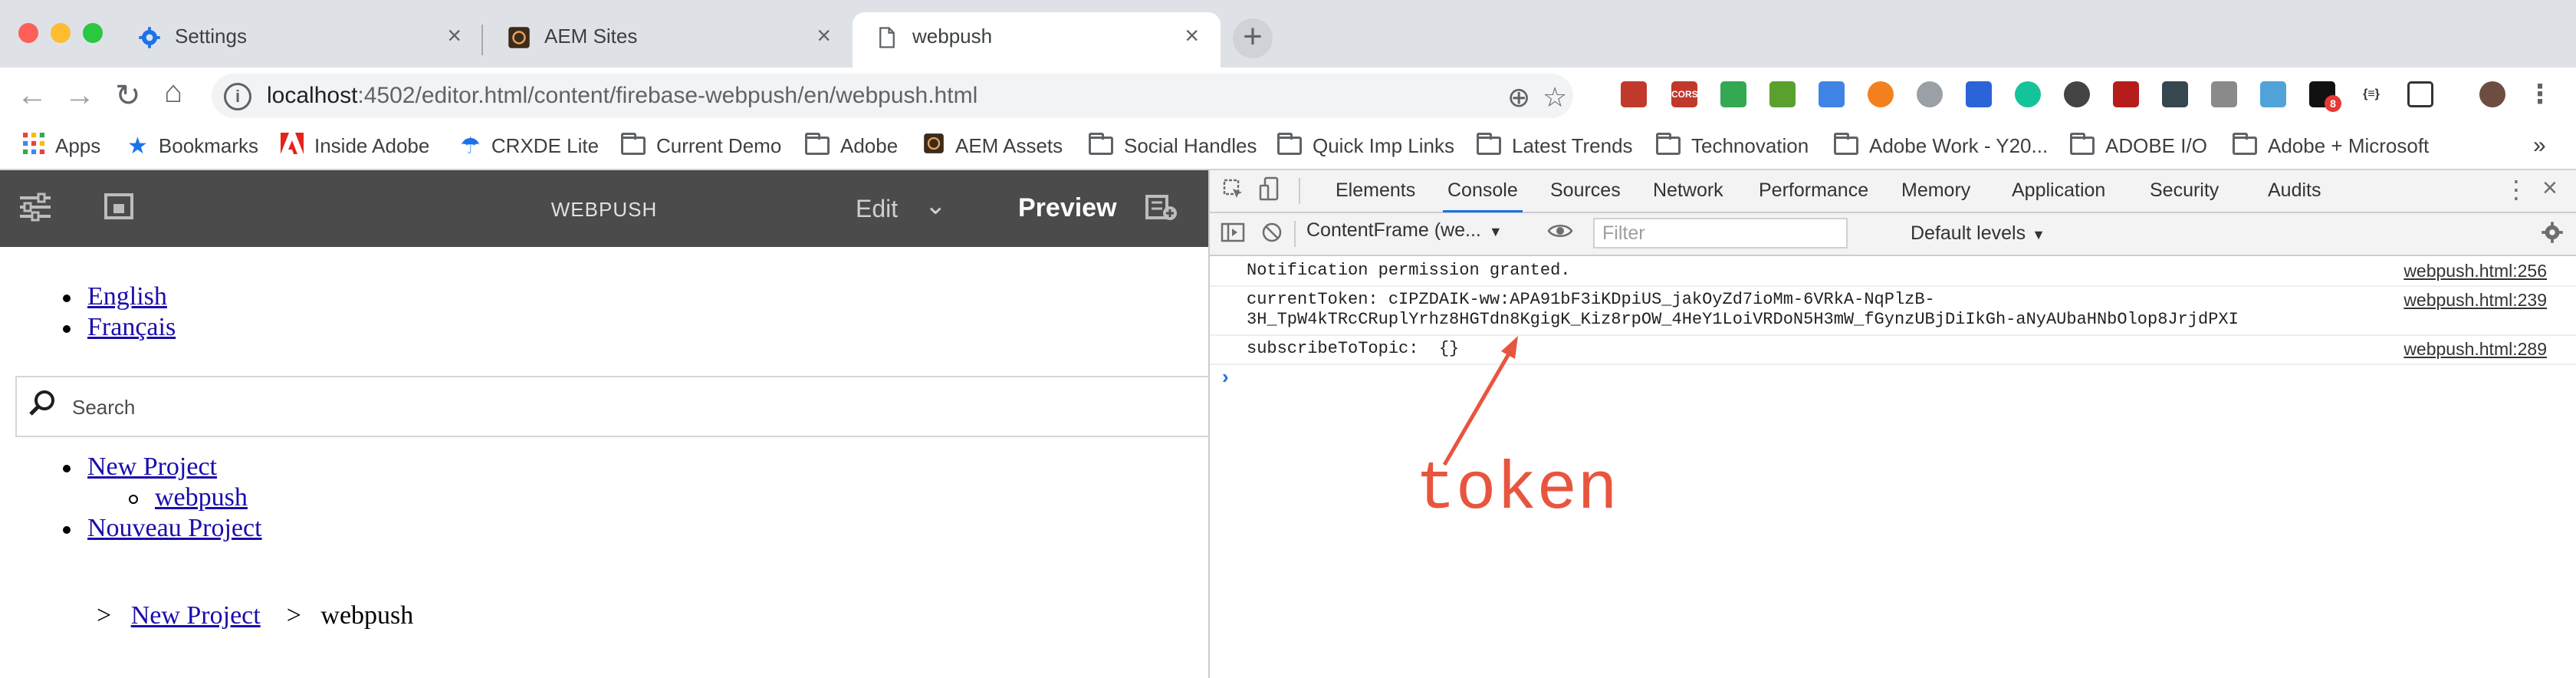 The image size is (2576, 678). I want to click on annotation-label: token, so click(1516, 491).